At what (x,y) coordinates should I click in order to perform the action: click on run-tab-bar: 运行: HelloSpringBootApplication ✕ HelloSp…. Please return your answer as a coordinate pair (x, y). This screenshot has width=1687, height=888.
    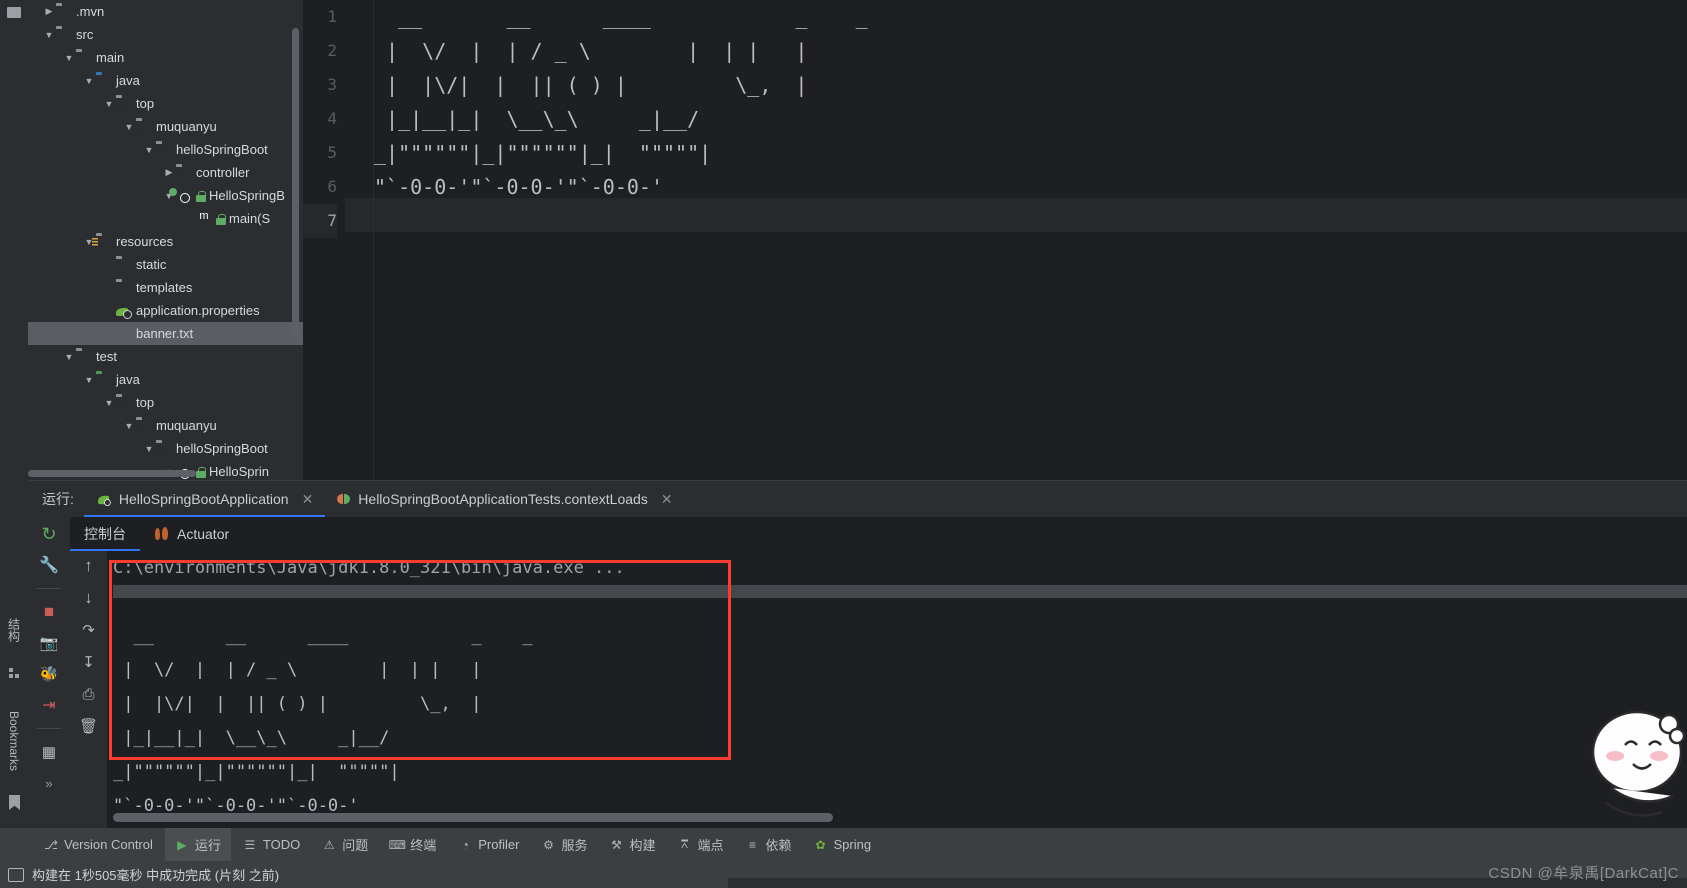
    Looking at the image, I should click on (857, 499).